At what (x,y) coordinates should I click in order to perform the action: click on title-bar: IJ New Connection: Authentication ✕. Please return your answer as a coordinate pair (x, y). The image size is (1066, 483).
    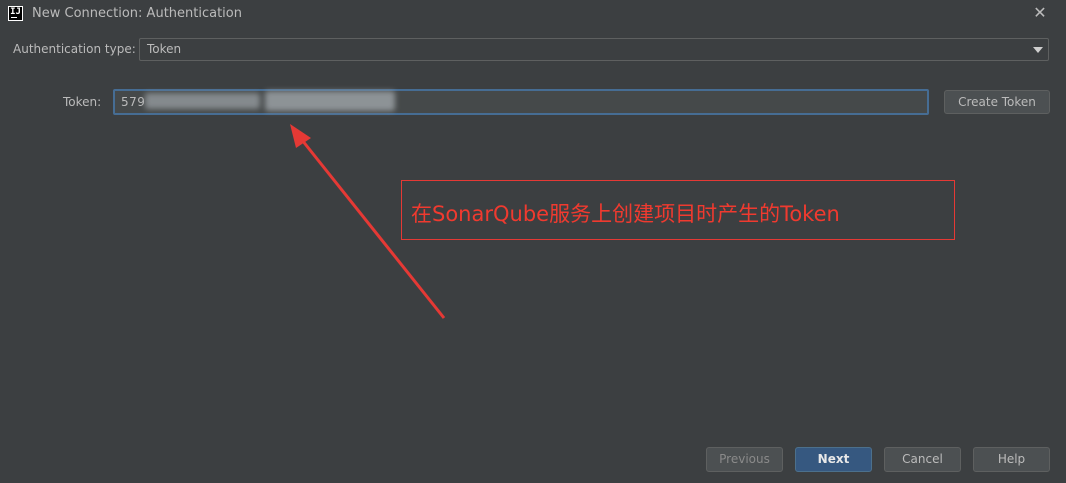
    Looking at the image, I should click on (533, 14).